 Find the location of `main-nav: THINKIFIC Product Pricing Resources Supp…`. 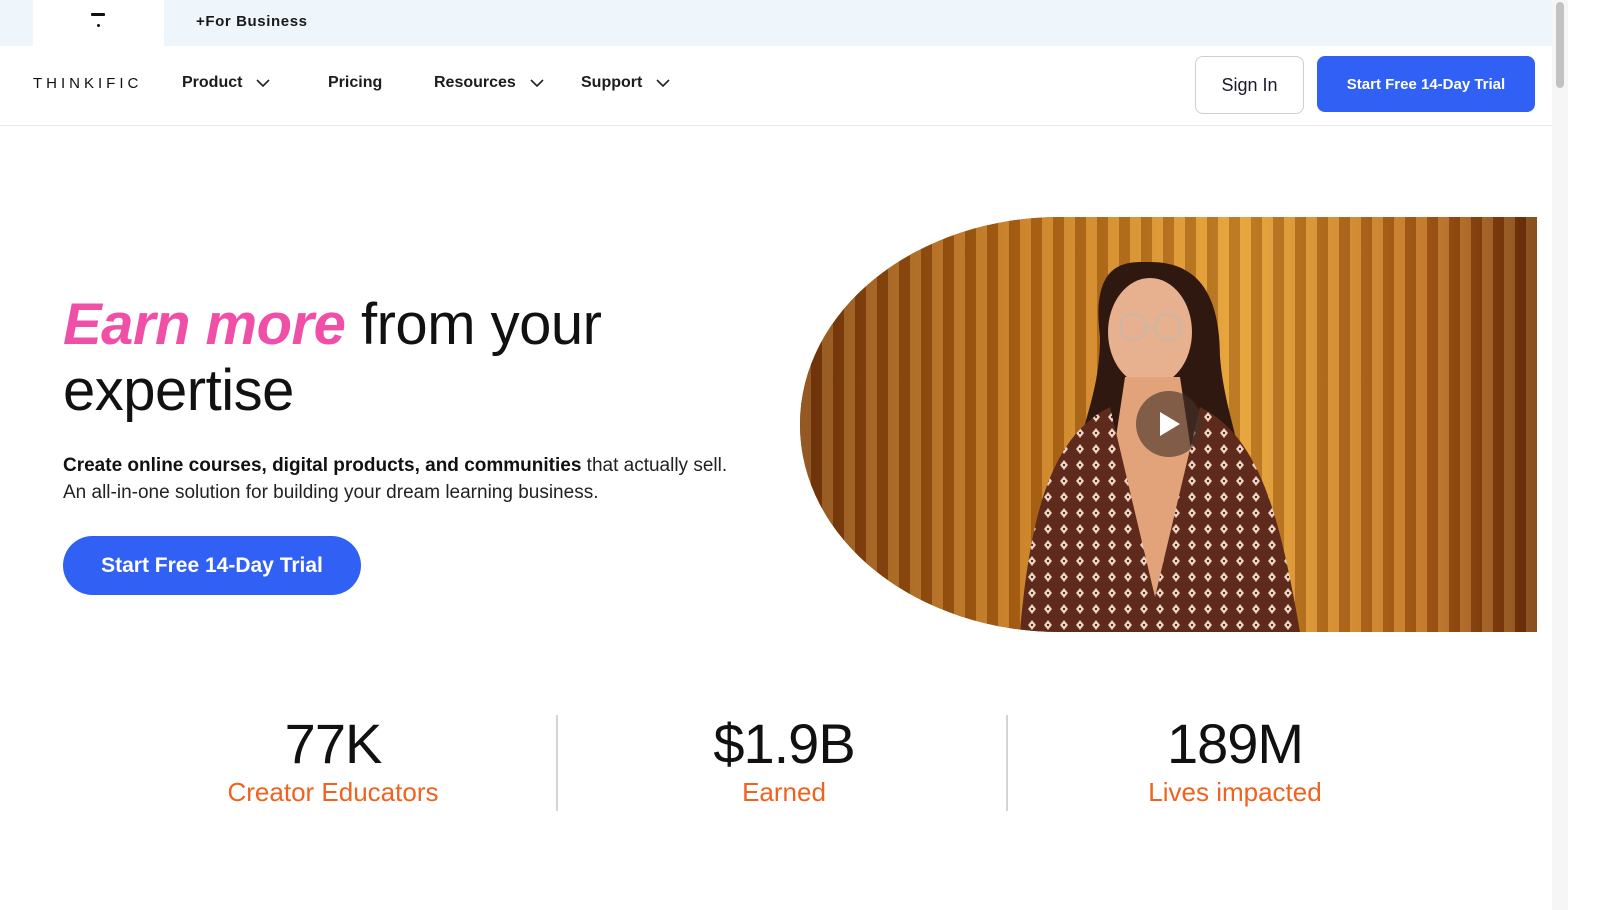

main-nav: THINKIFIC Product Pricing Resources Supp… is located at coordinates (776, 86).